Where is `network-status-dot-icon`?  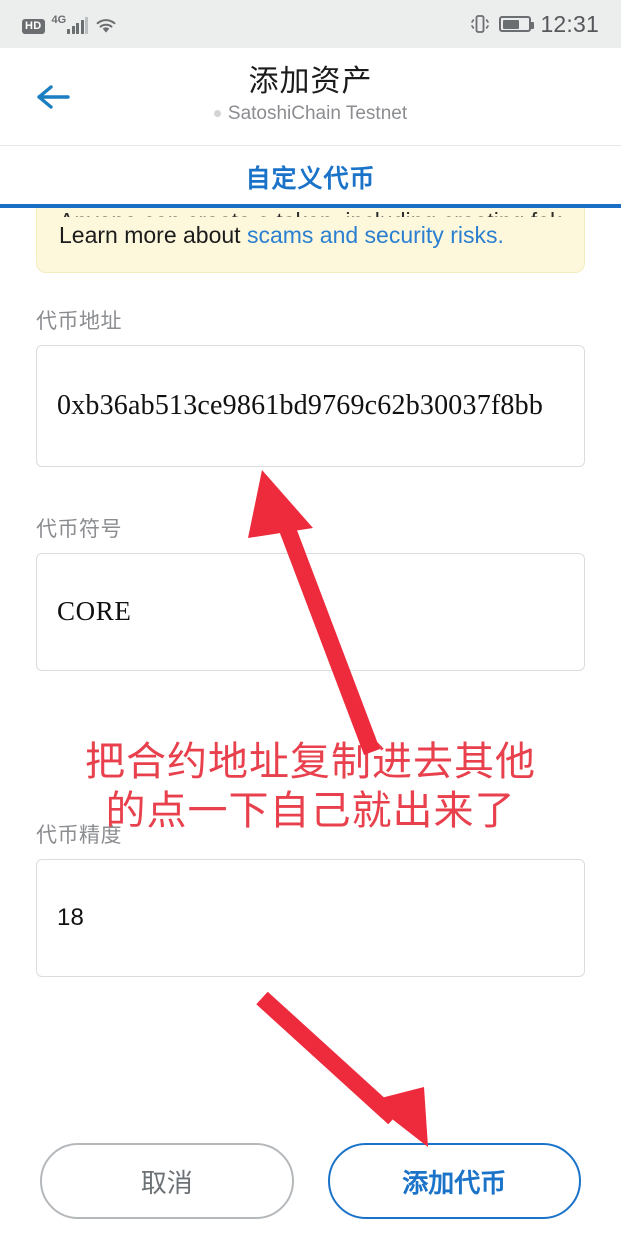
network-status-dot-icon is located at coordinates (217, 114).